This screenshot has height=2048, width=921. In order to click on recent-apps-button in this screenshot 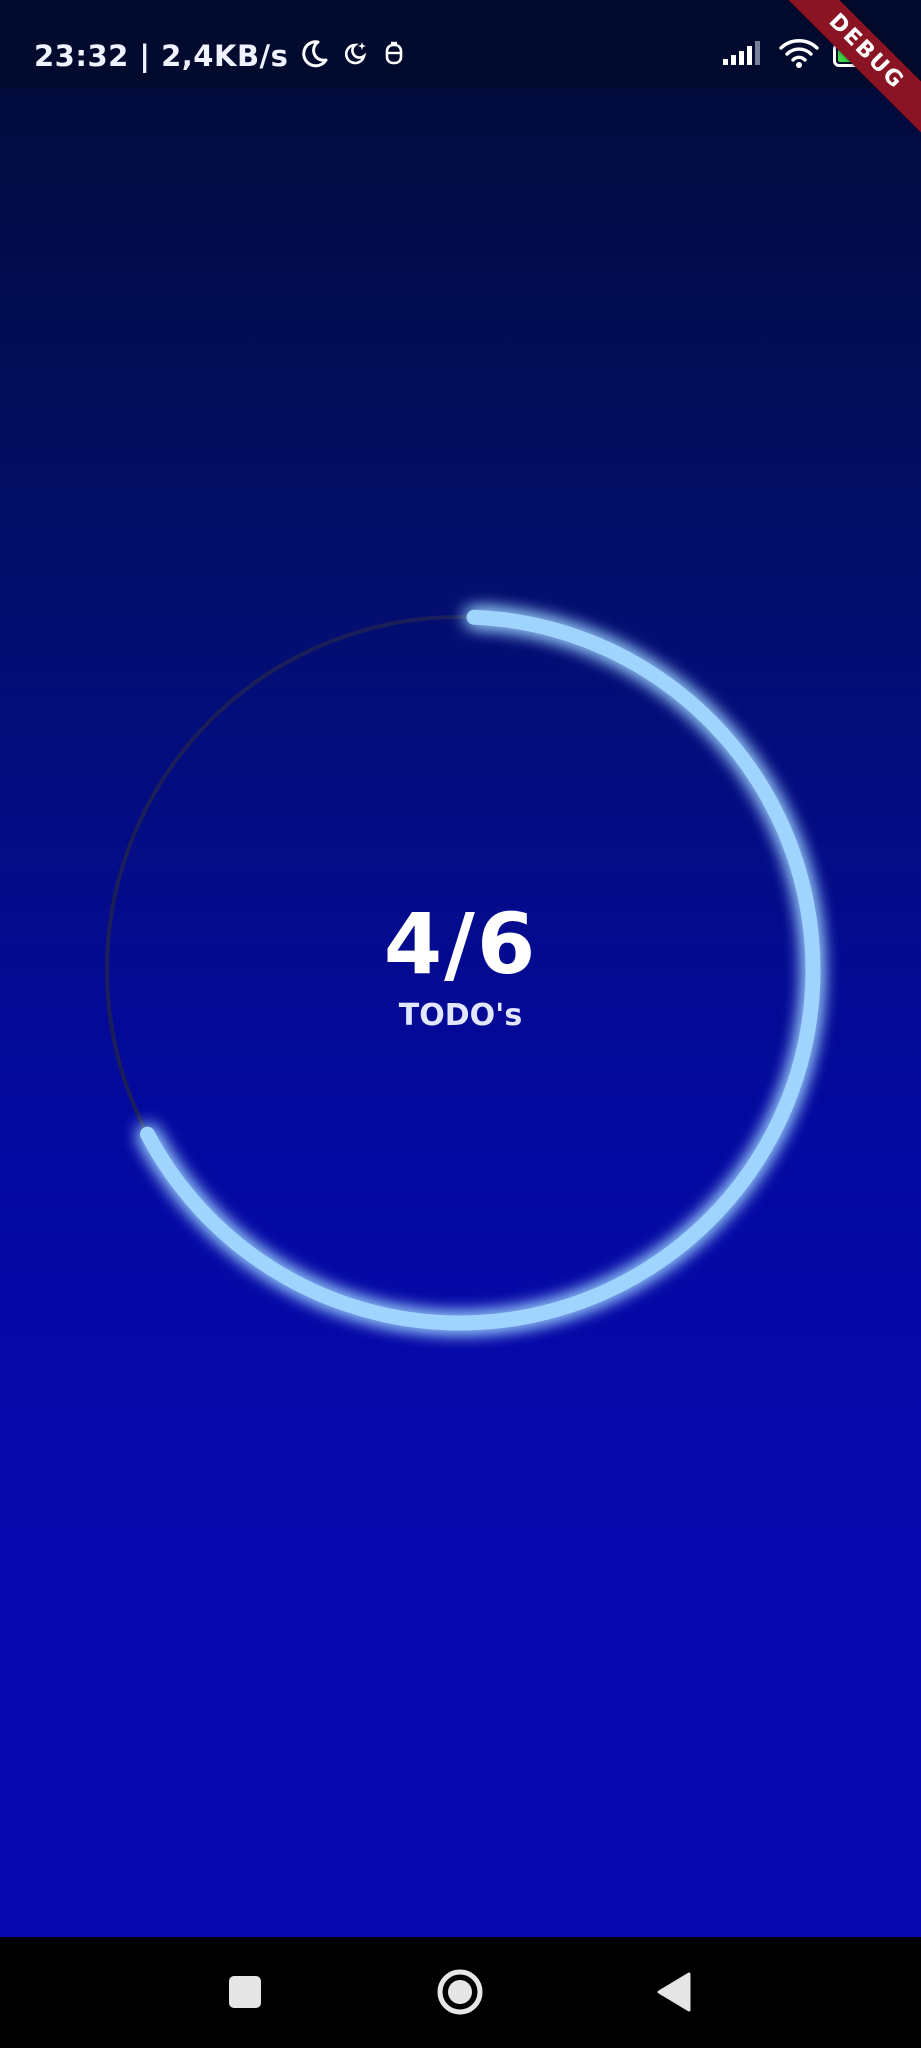, I will do `click(245, 1992)`.